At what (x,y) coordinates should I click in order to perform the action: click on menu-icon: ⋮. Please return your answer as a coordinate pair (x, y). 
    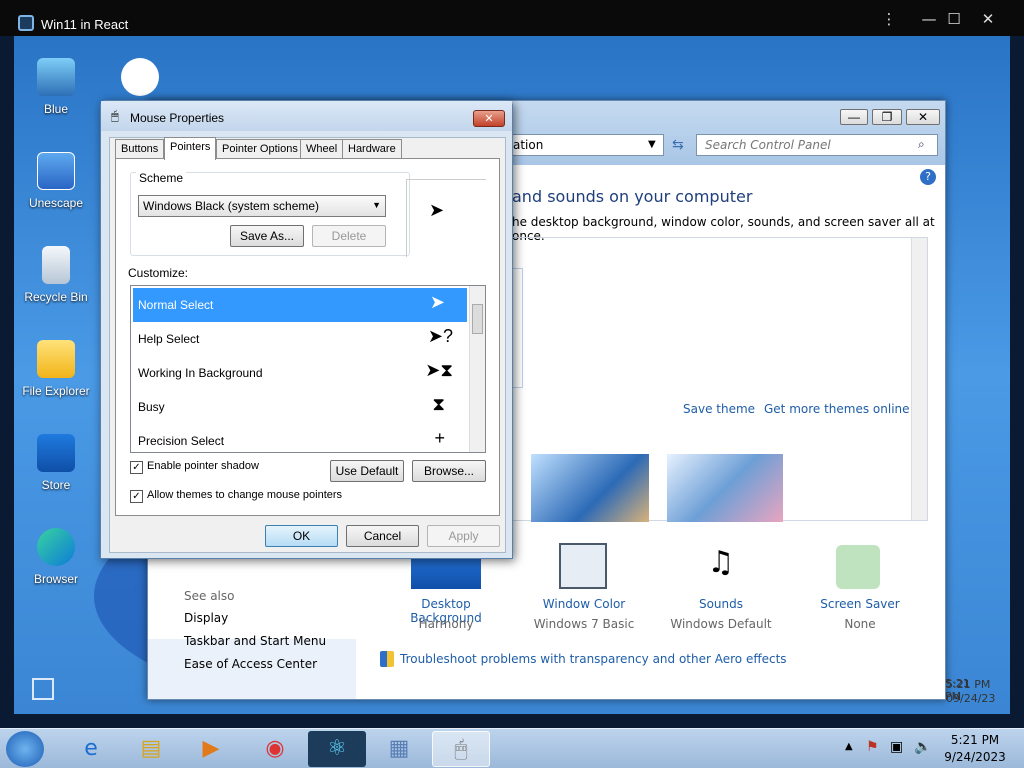
    Looking at the image, I should click on (889, 20).